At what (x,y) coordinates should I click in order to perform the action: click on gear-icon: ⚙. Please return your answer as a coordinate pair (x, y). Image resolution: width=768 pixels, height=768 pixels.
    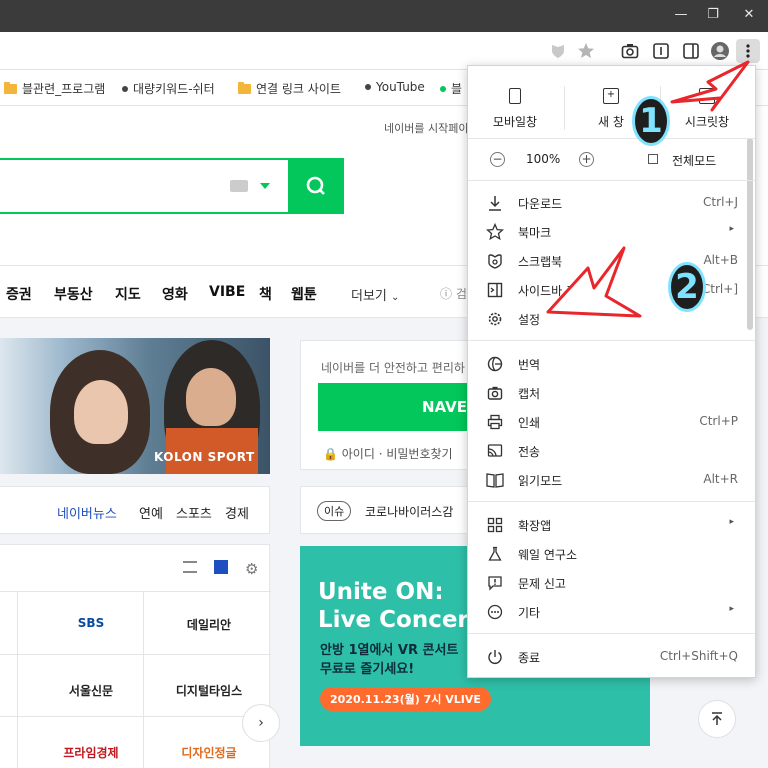
    Looking at the image, I should click on (251, 569).